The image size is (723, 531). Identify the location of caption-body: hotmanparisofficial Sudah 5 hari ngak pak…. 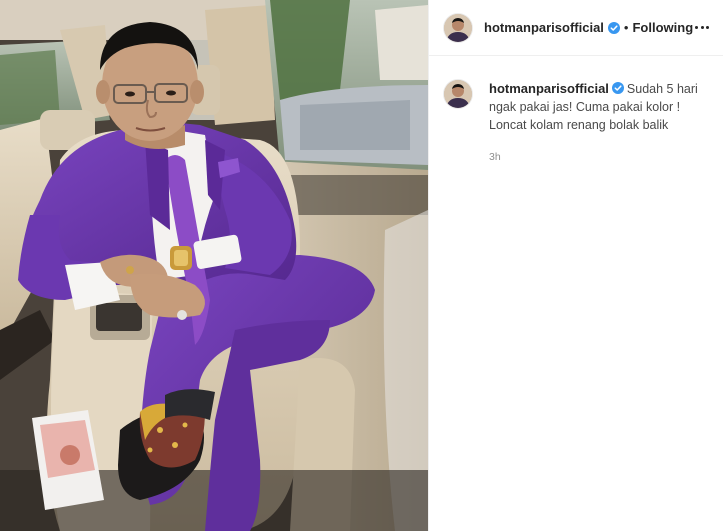
(599, 123).